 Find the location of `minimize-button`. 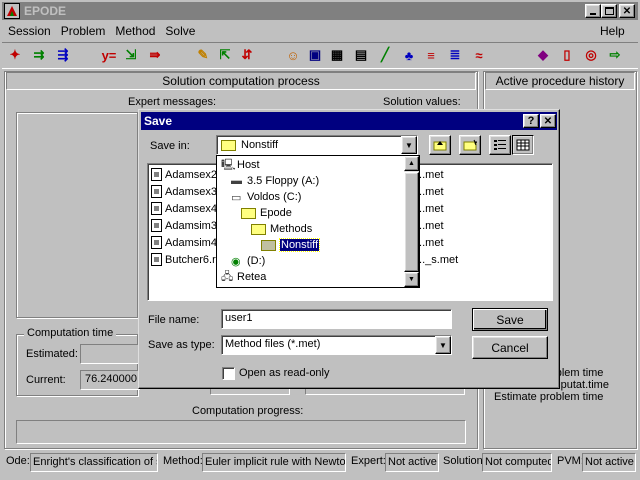

minimize-button is located at coordinates (593, 11).